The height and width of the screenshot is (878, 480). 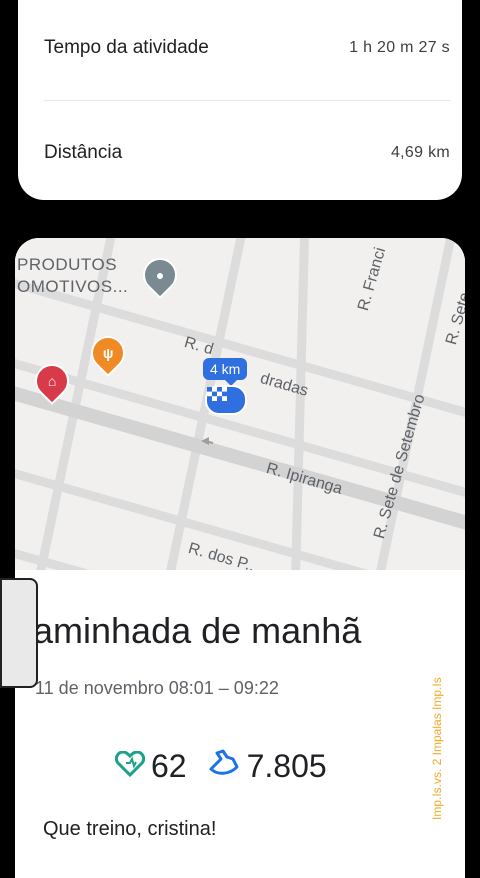 I want to click on activity-title: aminhada de manhã, so click(x=197, y=630).